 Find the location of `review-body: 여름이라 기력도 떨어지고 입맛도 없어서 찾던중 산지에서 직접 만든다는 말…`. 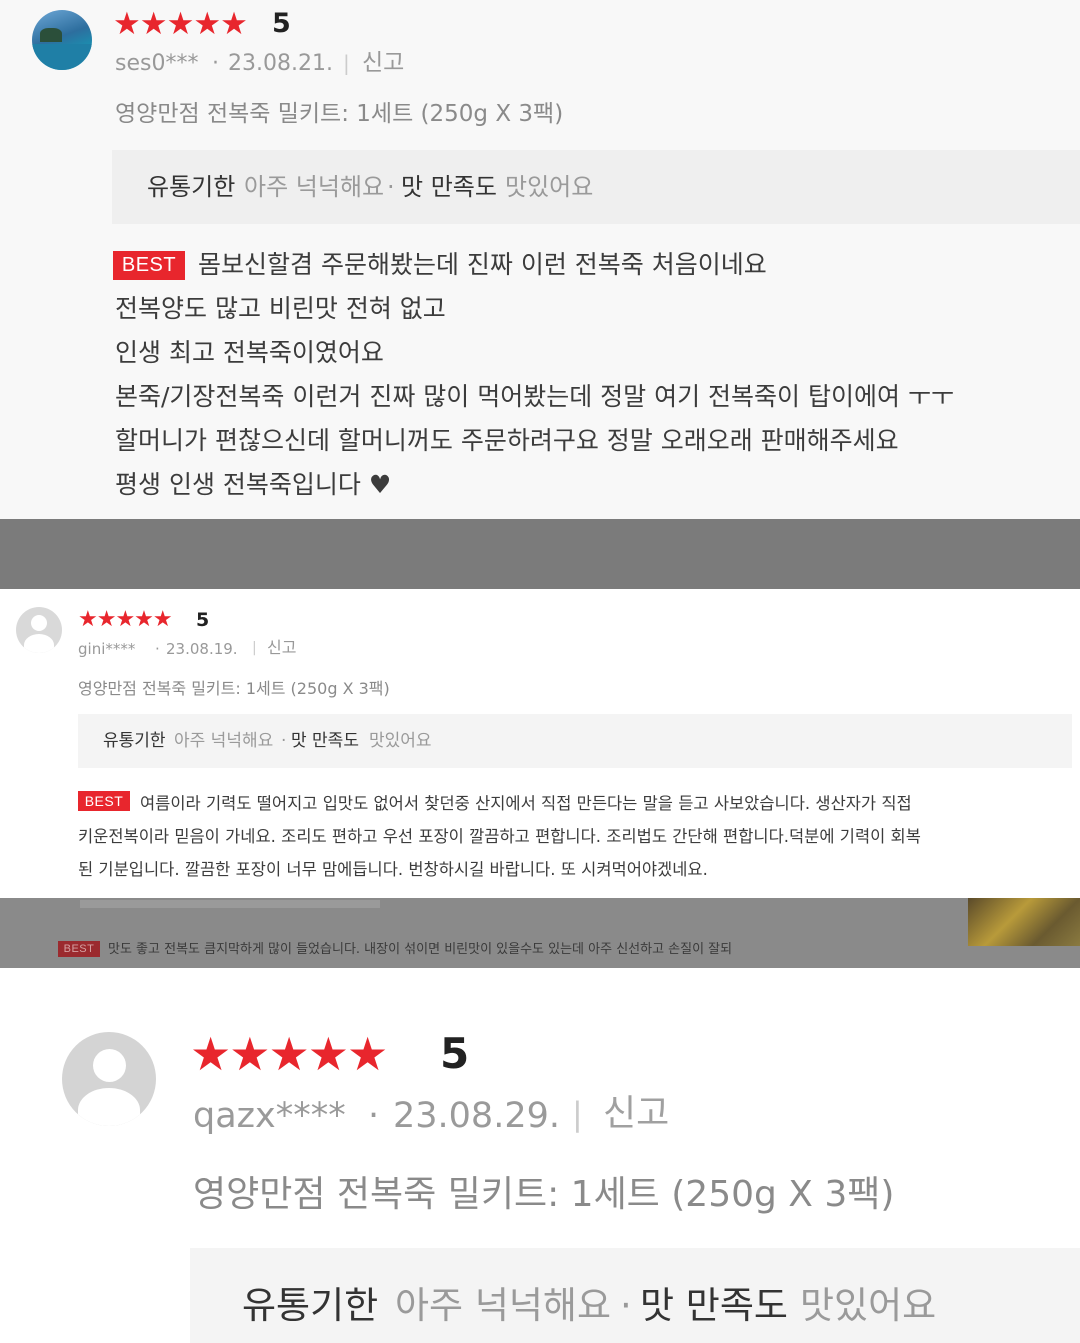

review-body: 여름이라 기력도 떨어지고 입맛도 없어서 찾던중 산지에서 직접 만든다는 말… is located at coordinates (578, 836).